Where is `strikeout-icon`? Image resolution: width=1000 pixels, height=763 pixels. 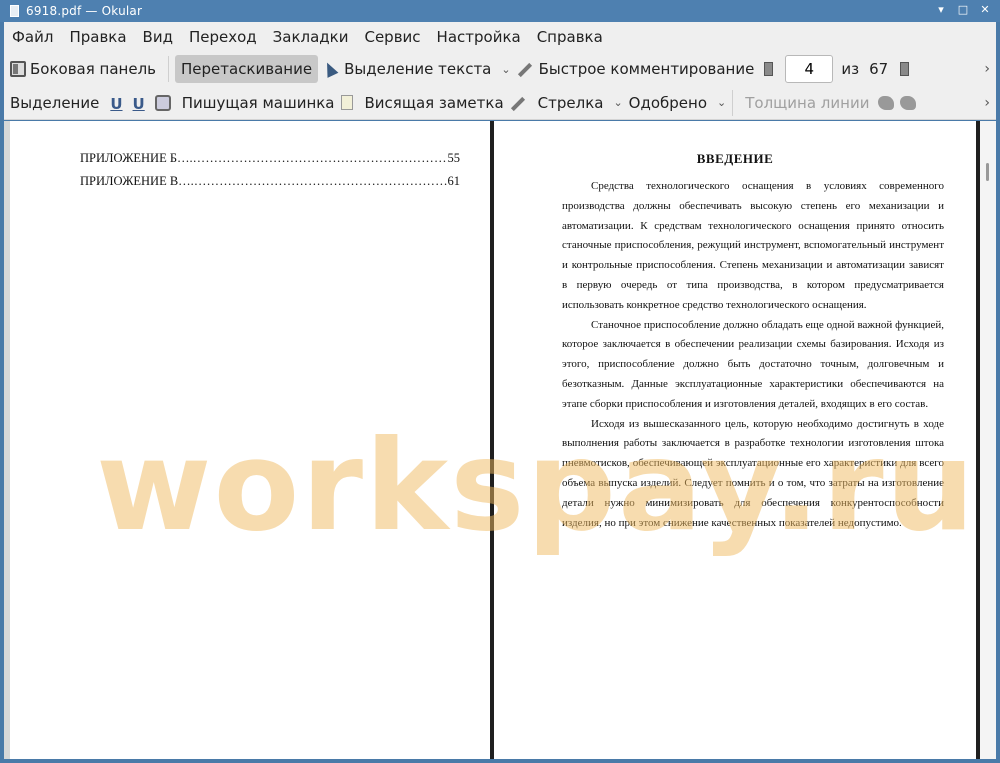 strikeout-icon is located at coordinates (162, 102).